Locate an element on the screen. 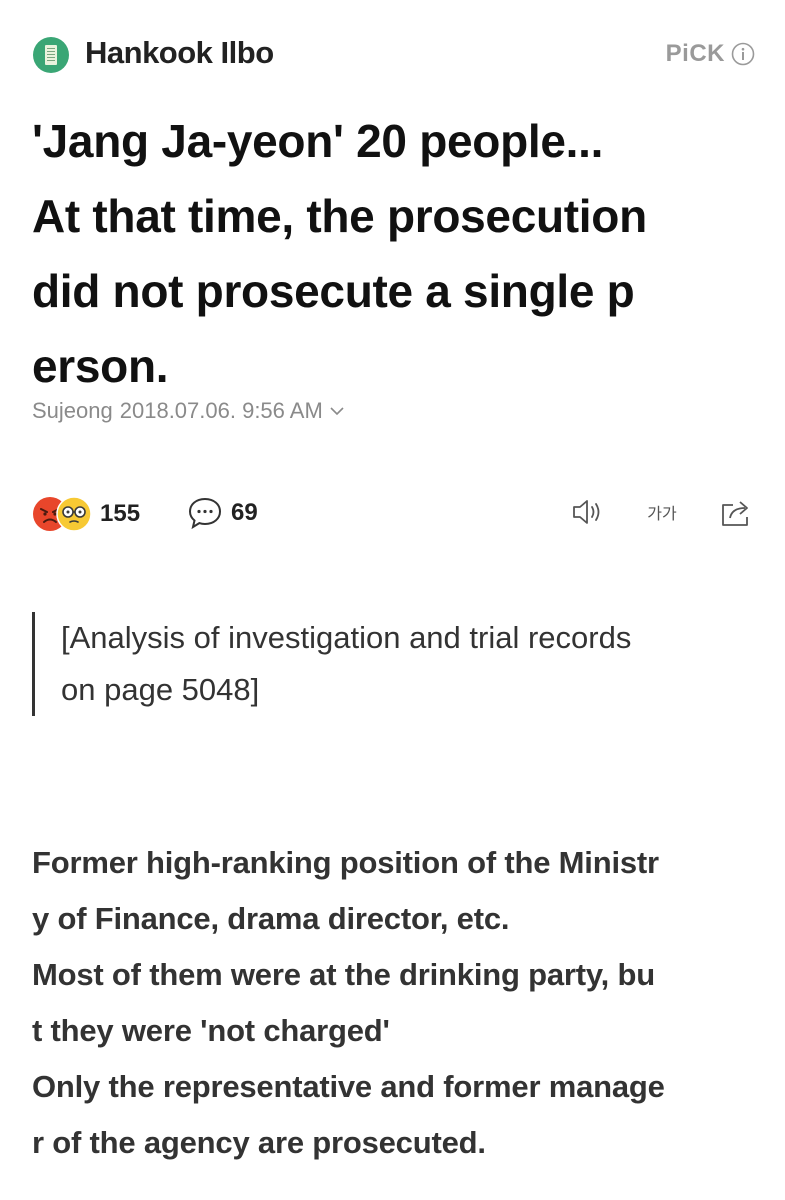  author-name: Sujeong is located at coordinates (72, 410).